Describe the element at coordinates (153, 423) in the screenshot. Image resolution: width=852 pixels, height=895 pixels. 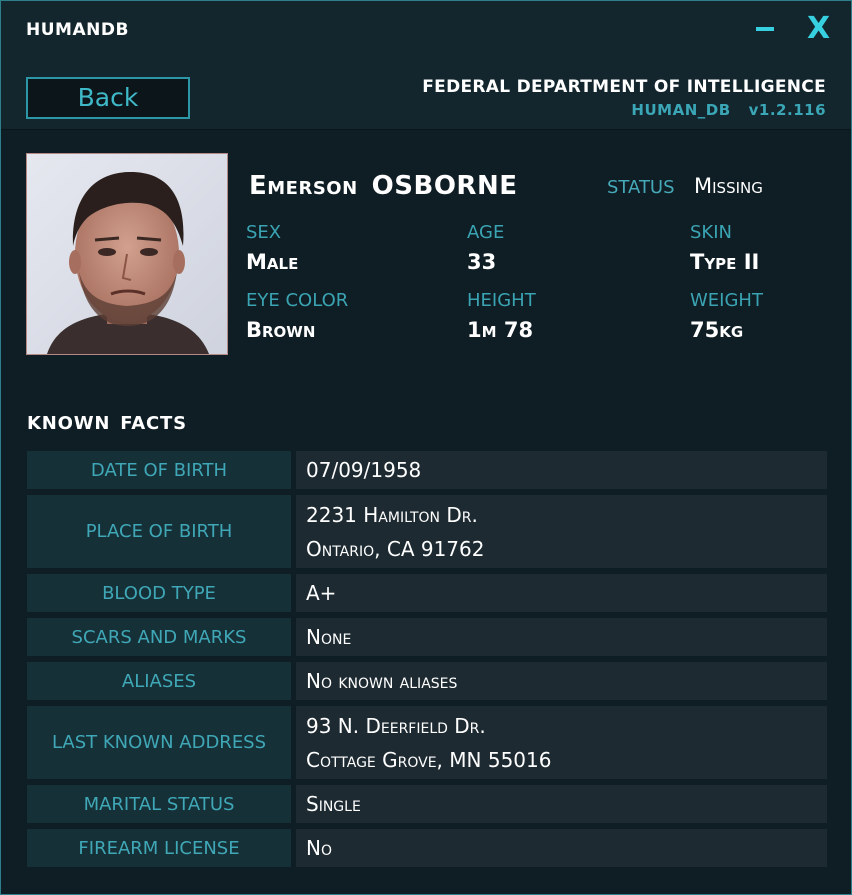
I see `known-facts-heading-word-2: FACTS` at that location.